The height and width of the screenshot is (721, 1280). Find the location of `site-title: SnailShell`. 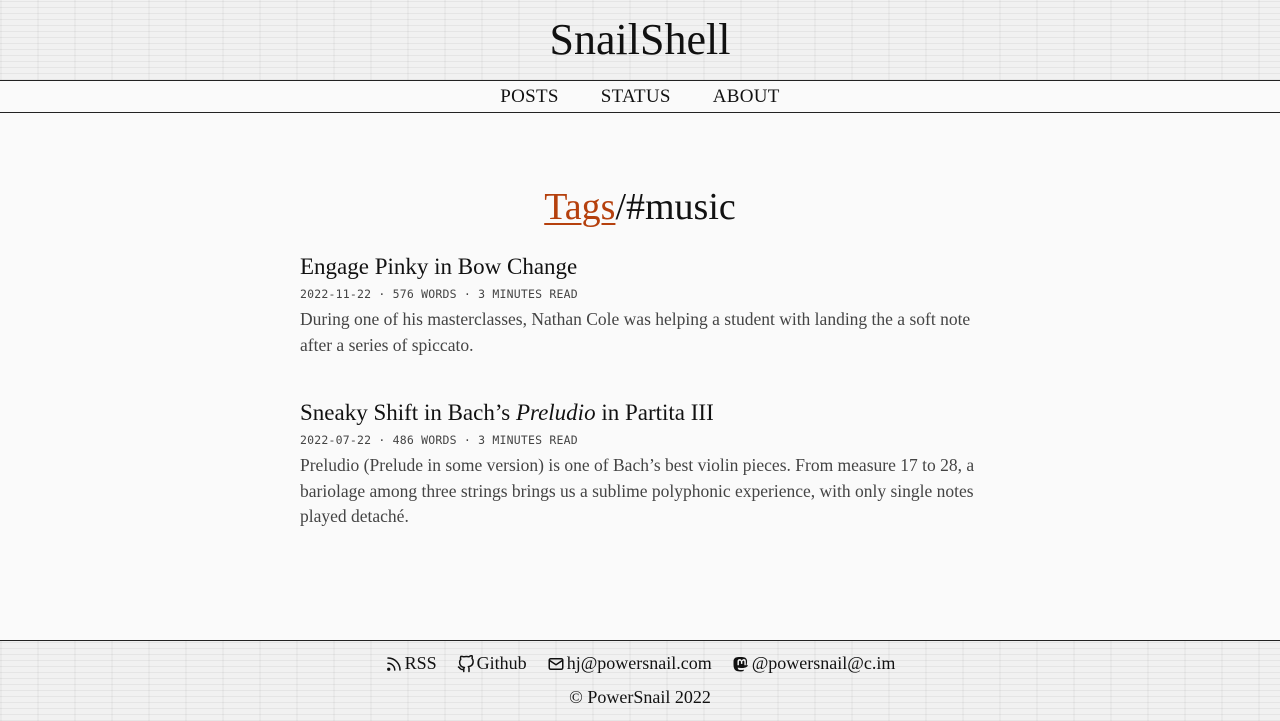

site-title: SnailShell is located at coordinates (640, 40).